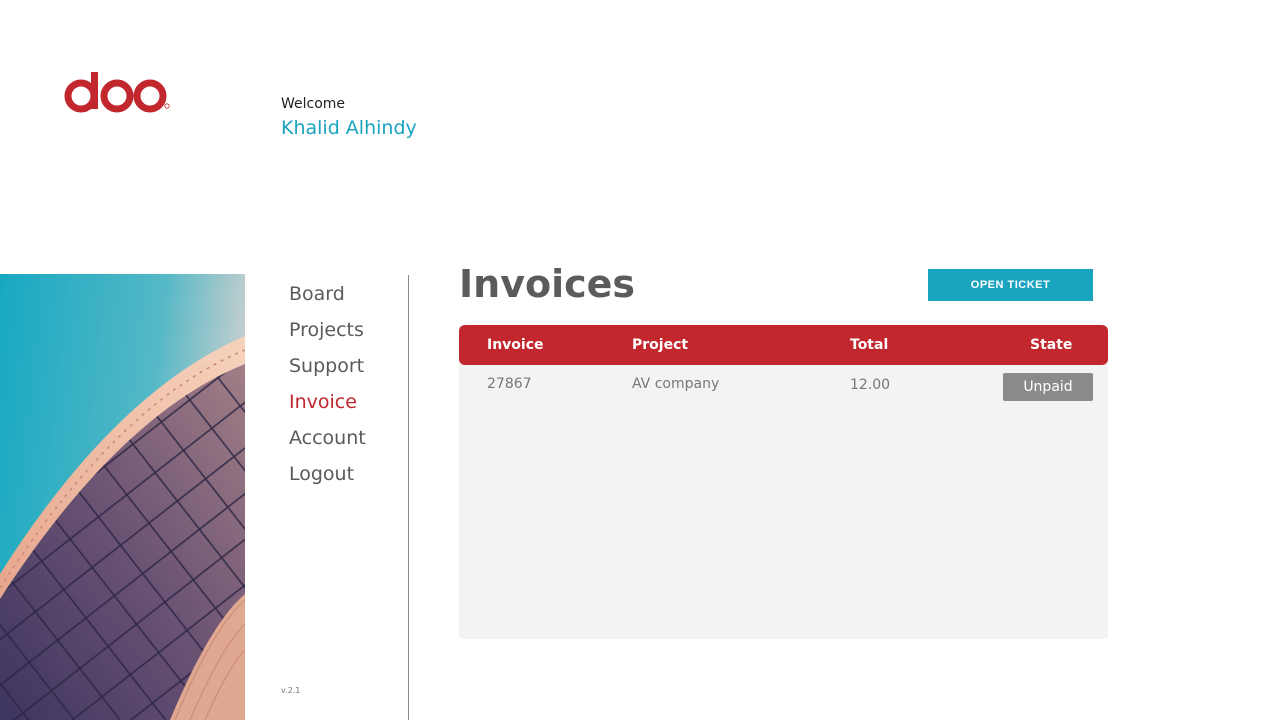  I want to click on invoice-total: 12.00, so click(870, 385).